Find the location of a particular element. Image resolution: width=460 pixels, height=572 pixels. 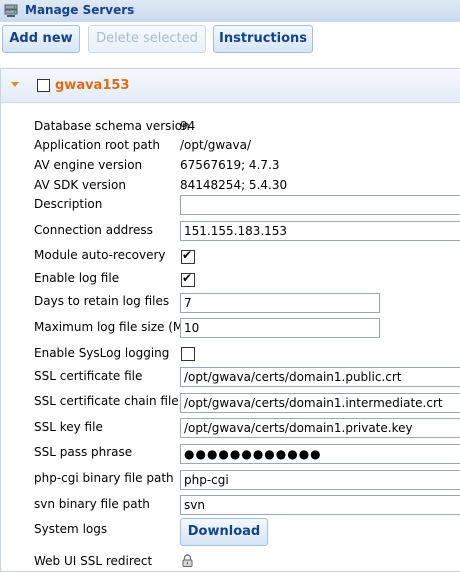

php-cgi-input: php-cgi is located at coordinates (320, 480).